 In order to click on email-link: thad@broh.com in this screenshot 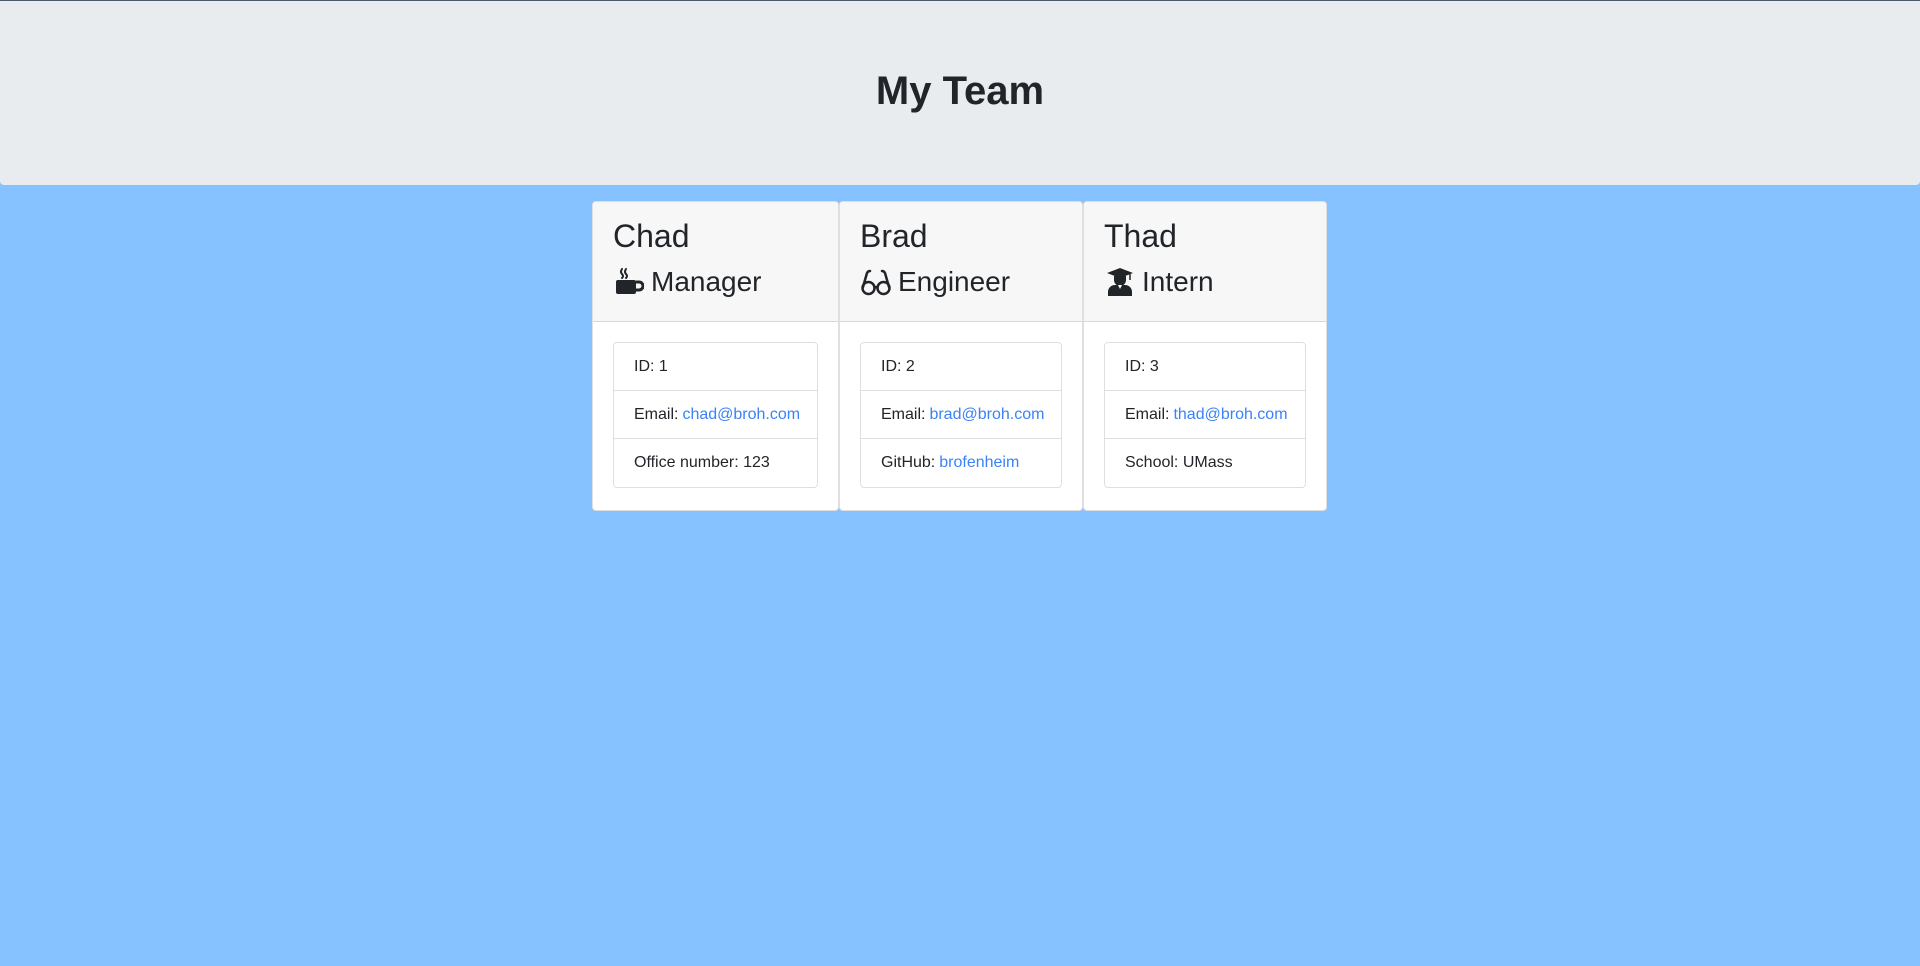, I will do `click(1230, 415)`.